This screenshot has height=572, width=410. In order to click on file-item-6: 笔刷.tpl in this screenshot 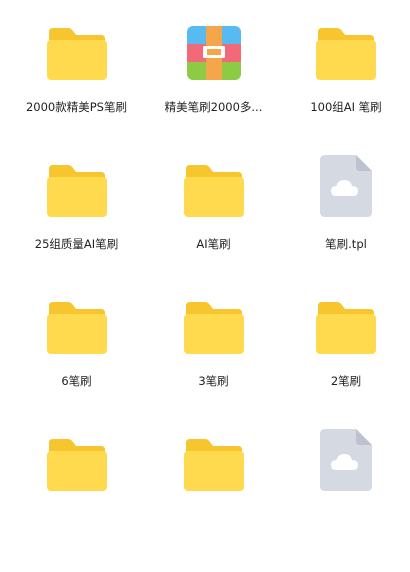, I will do `click(346, 226)`.